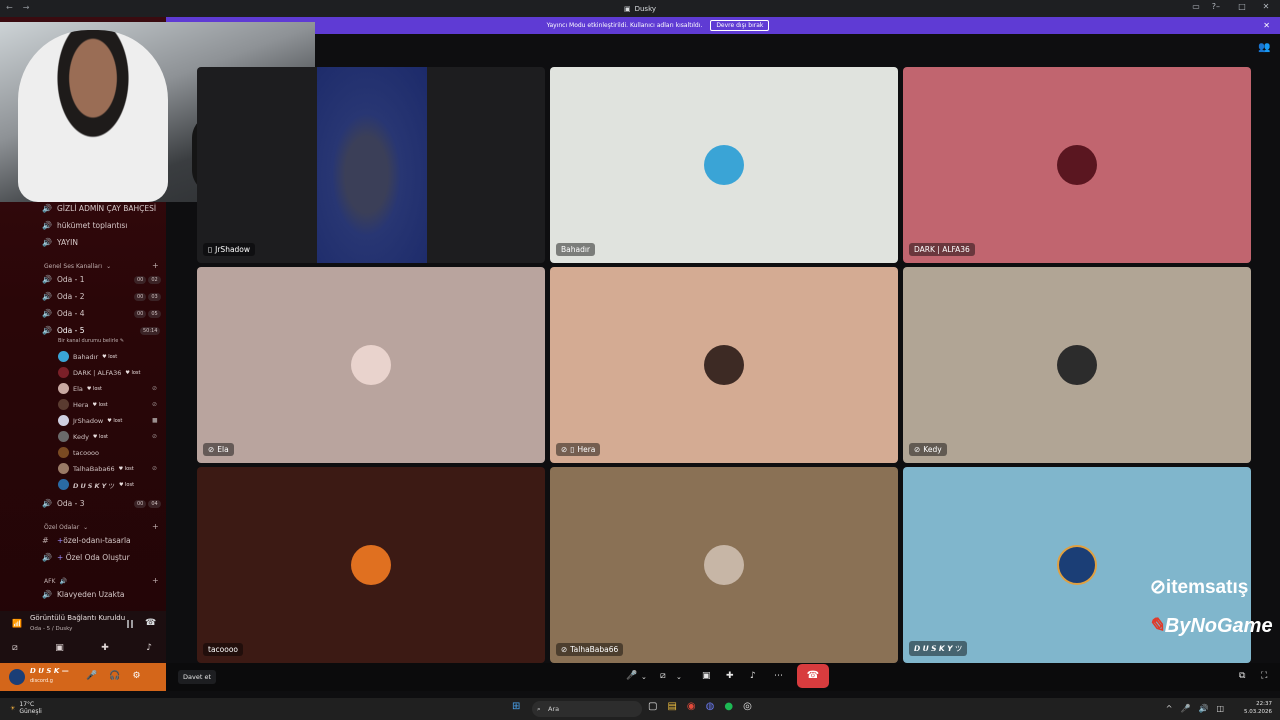  I want to click on chrome-icon: ◉, so click(691, 706).